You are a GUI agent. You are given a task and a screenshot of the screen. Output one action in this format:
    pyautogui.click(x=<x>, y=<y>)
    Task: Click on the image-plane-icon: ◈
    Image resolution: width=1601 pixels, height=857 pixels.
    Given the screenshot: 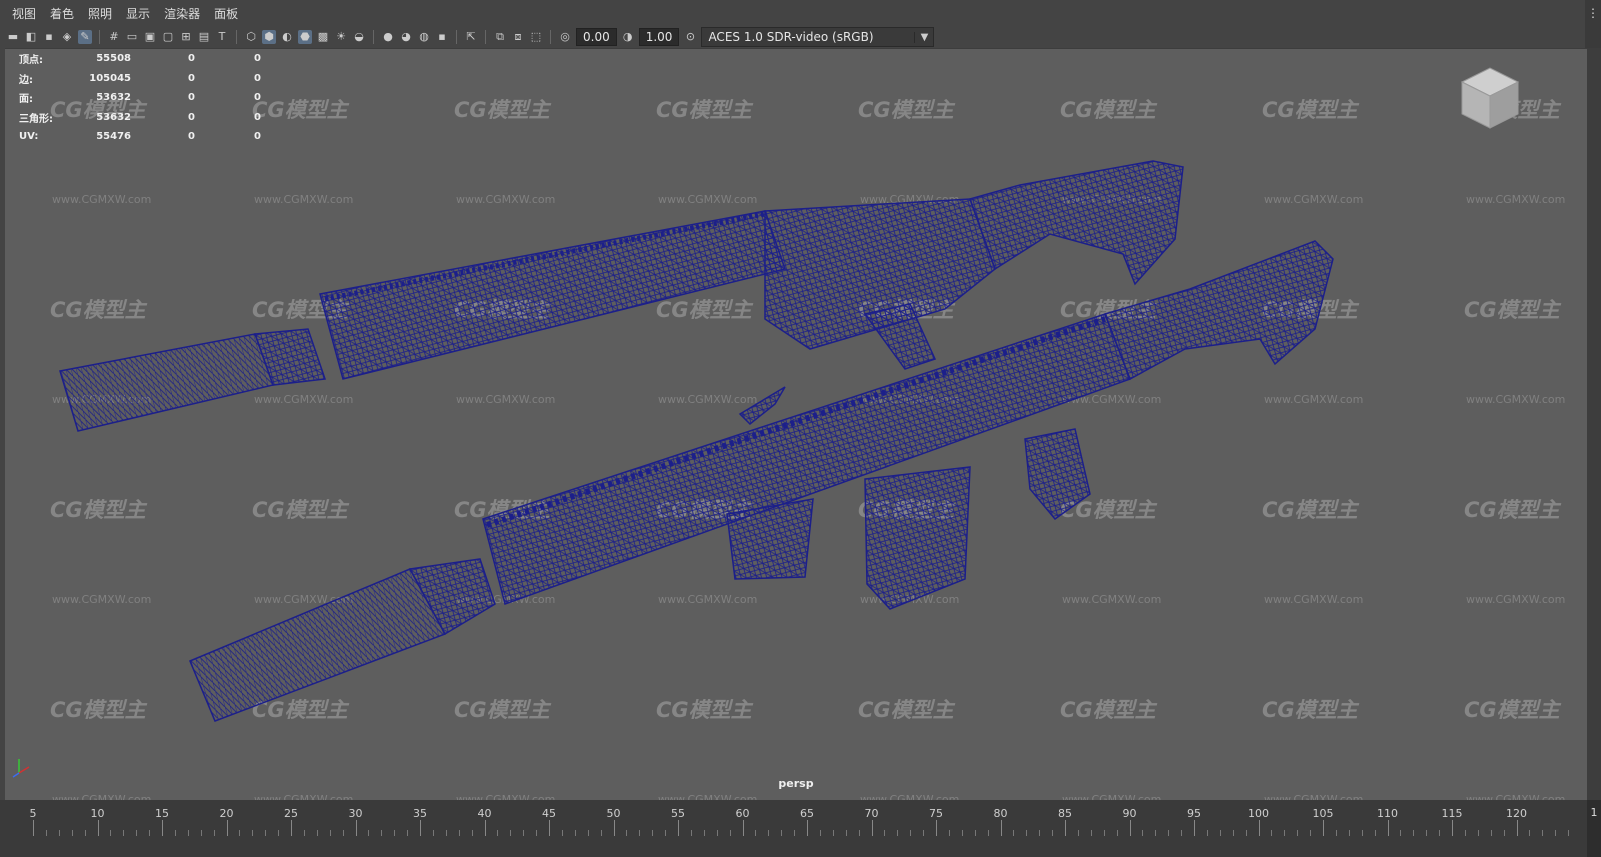 What is the action you would take?
    pyautogui.click(x=67, y=37)
    